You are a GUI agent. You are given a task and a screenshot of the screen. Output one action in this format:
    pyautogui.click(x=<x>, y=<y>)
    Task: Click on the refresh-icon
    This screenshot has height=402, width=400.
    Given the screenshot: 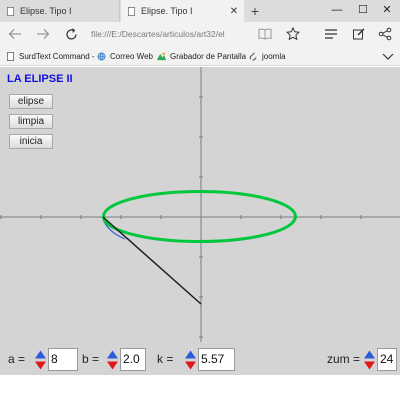 What is the action you would take?
    pyautogui.click(x=71, y=33)
    